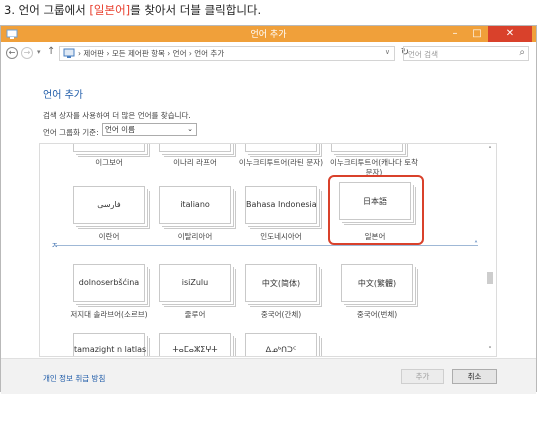 The height and width of the screenshot is (426, 537). What do you see at coordinates (477, 34) in the screenshot?
I see `maximize-button: □` at bounding box center [477, 34].